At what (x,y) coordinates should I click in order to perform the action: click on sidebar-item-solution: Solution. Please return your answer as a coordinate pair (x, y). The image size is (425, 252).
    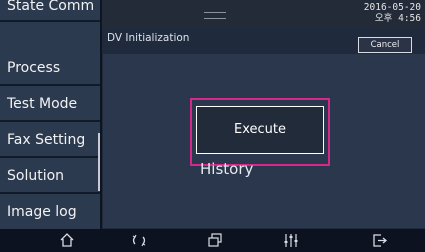
    Looking at the image, I should click on (50, 176).